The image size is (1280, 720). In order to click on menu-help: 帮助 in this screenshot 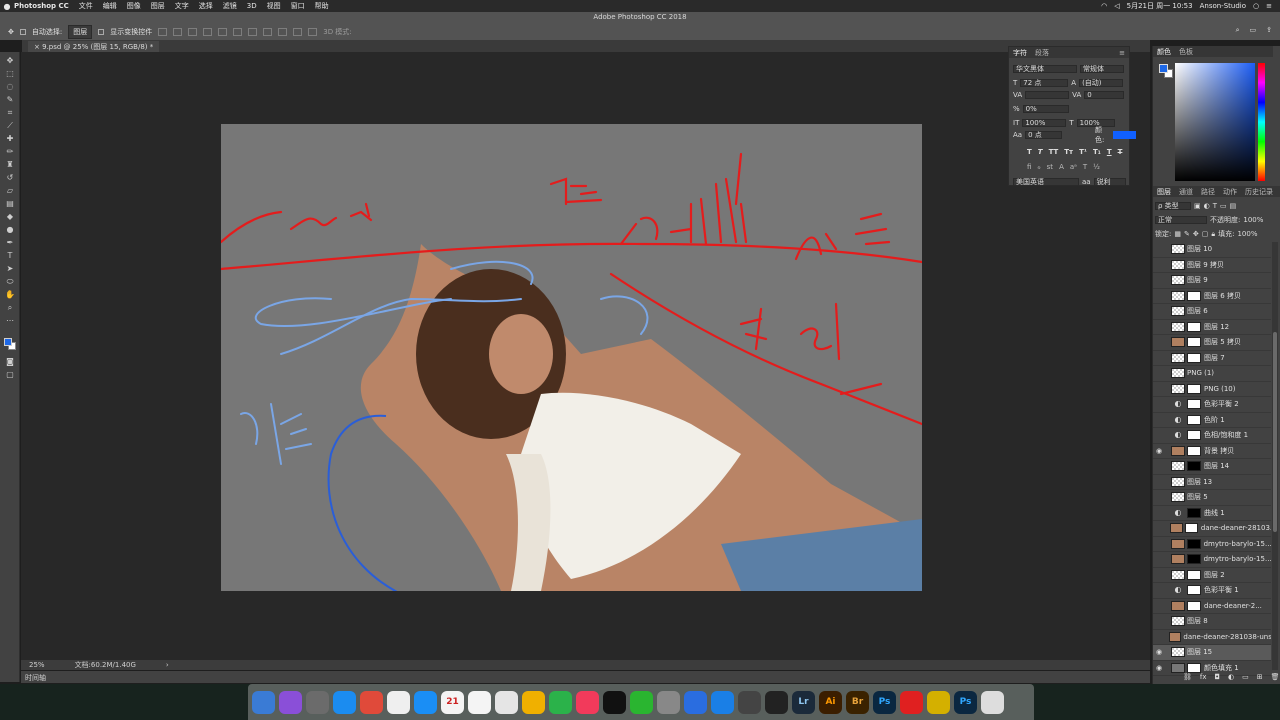, I will do `click(322, 6)`.